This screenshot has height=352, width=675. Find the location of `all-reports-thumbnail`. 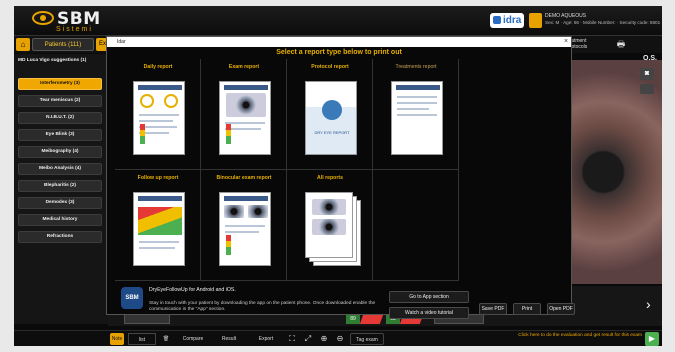

all-reports-thumbnail is located at coordinates (329, 225).